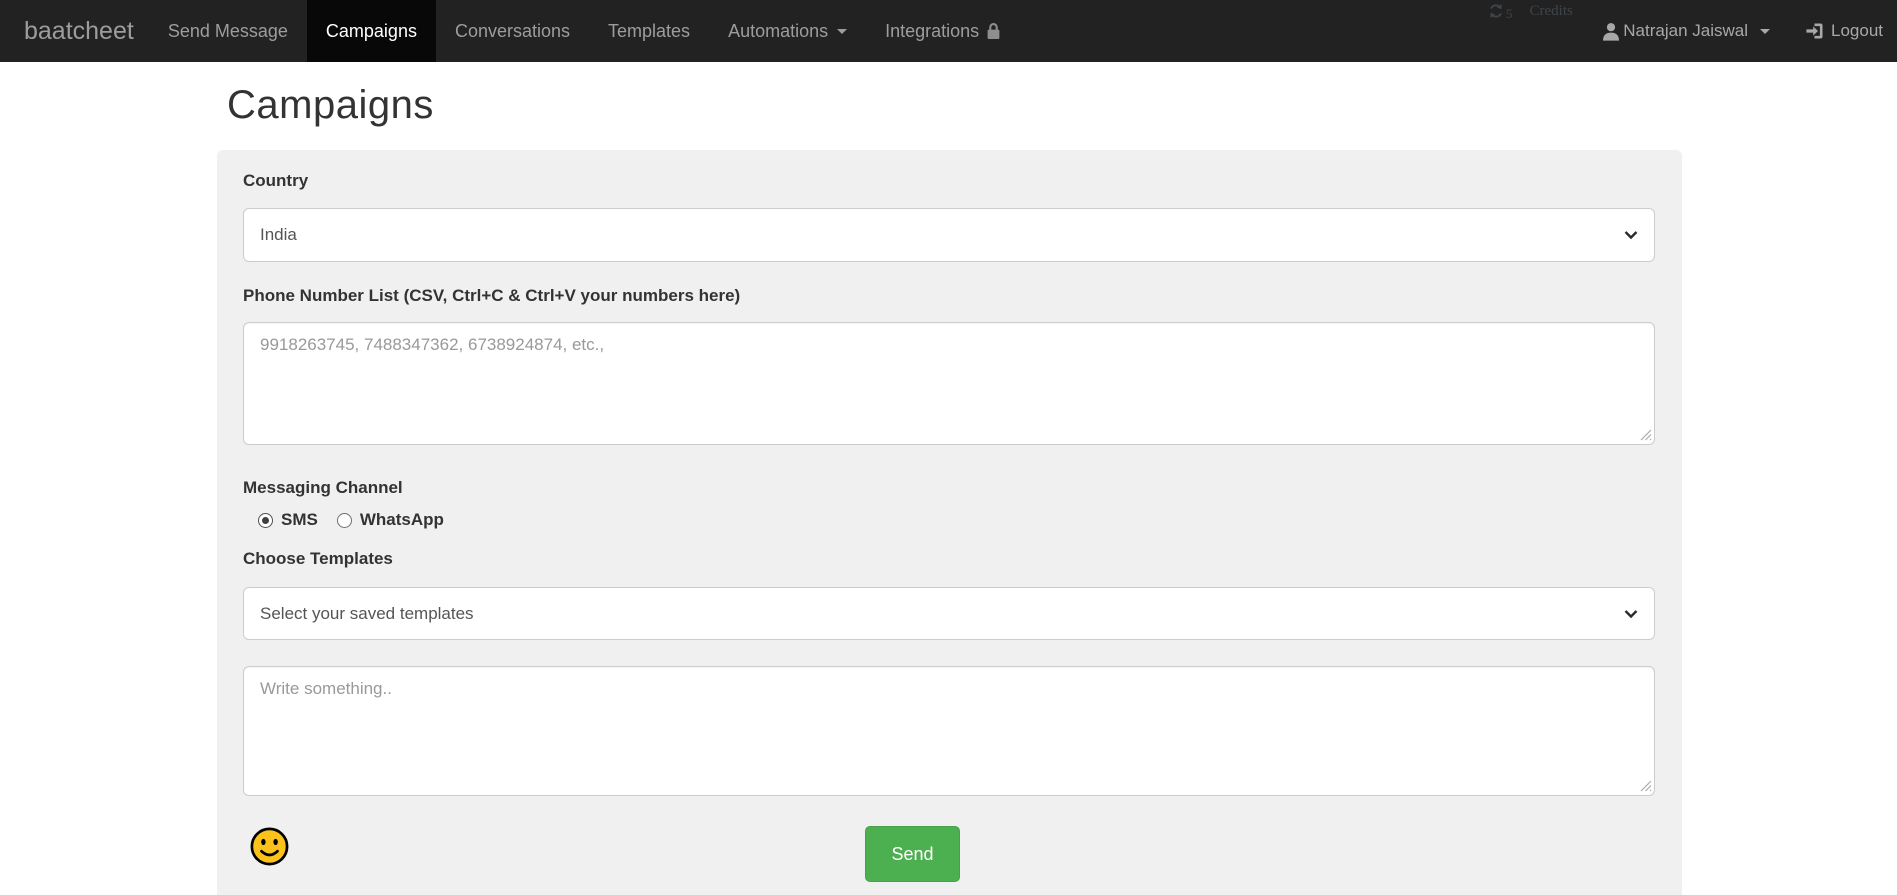  I want to click on logout-label: Logout, so click(1857, 30).